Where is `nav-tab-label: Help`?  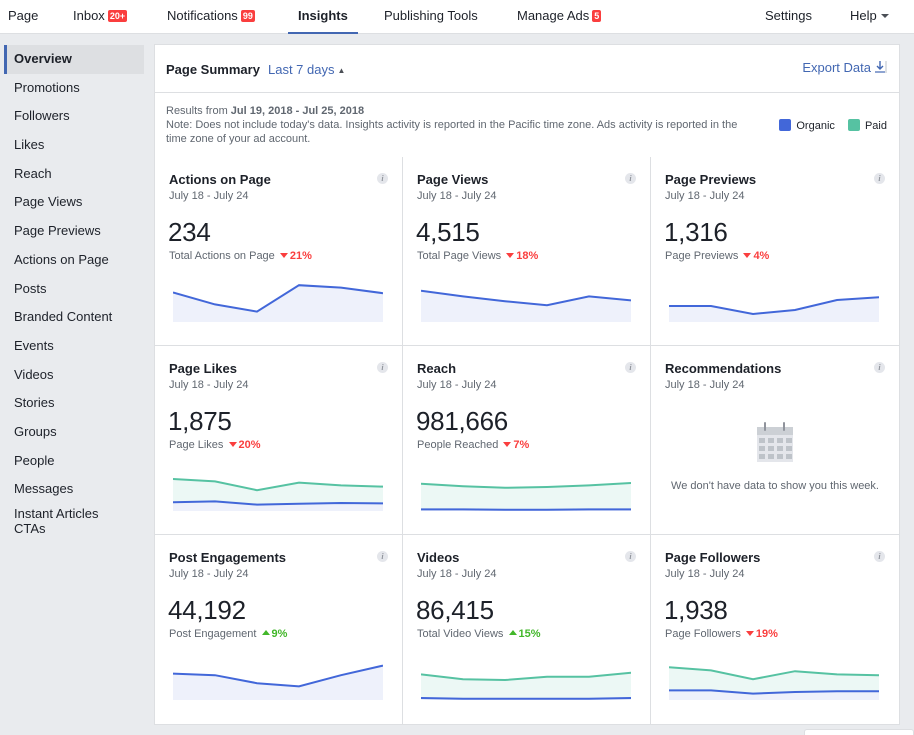 nav-tab-label: Help is located at coordinates (863, 15).